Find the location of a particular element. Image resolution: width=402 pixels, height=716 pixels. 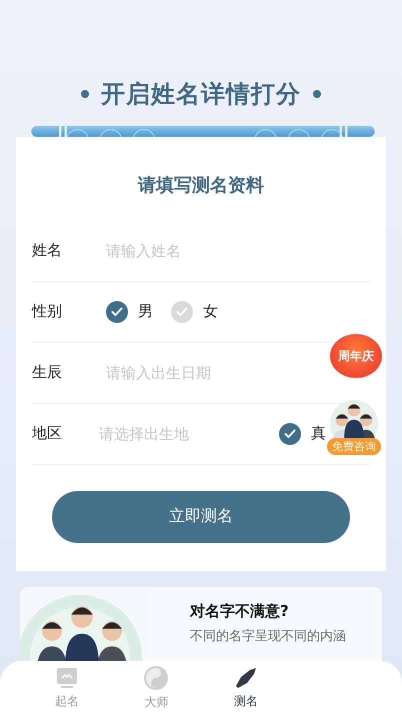

field-label: 性别 is located at coordinates (47, 312).